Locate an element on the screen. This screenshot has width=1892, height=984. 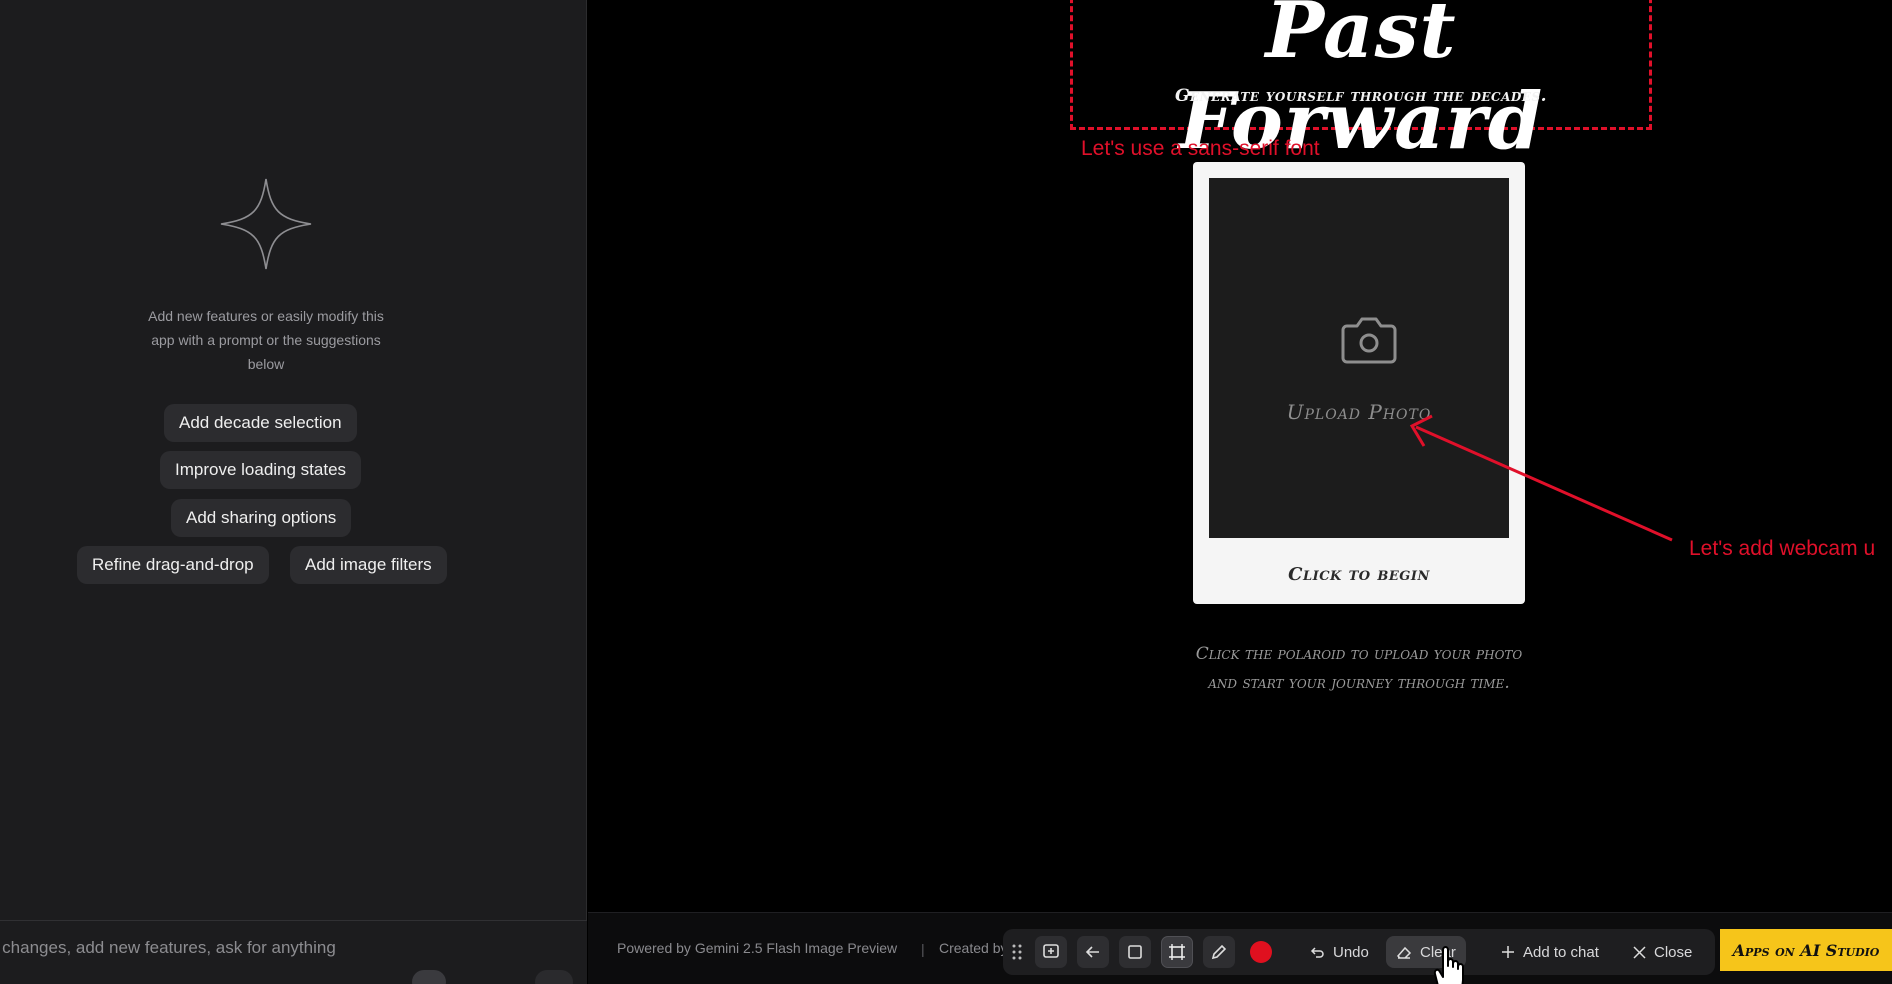
close-icon is located at coordinates (1639, 952).